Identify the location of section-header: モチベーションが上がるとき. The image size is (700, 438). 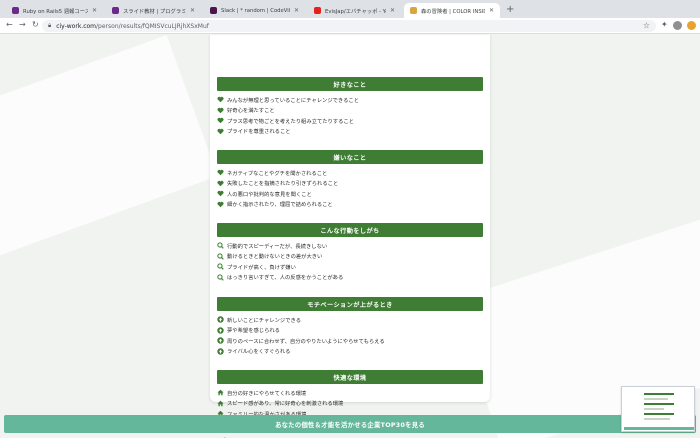
(350, 304).